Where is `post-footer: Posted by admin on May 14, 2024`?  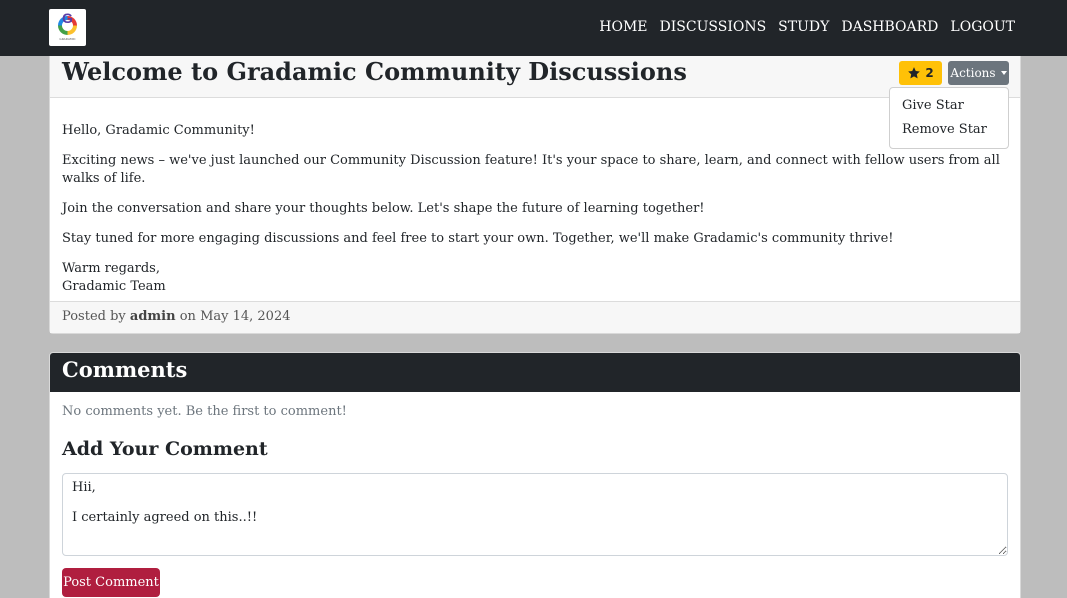 post-footer: Posted by admin on May 14, 2024 is located at coordinates (535, 317).